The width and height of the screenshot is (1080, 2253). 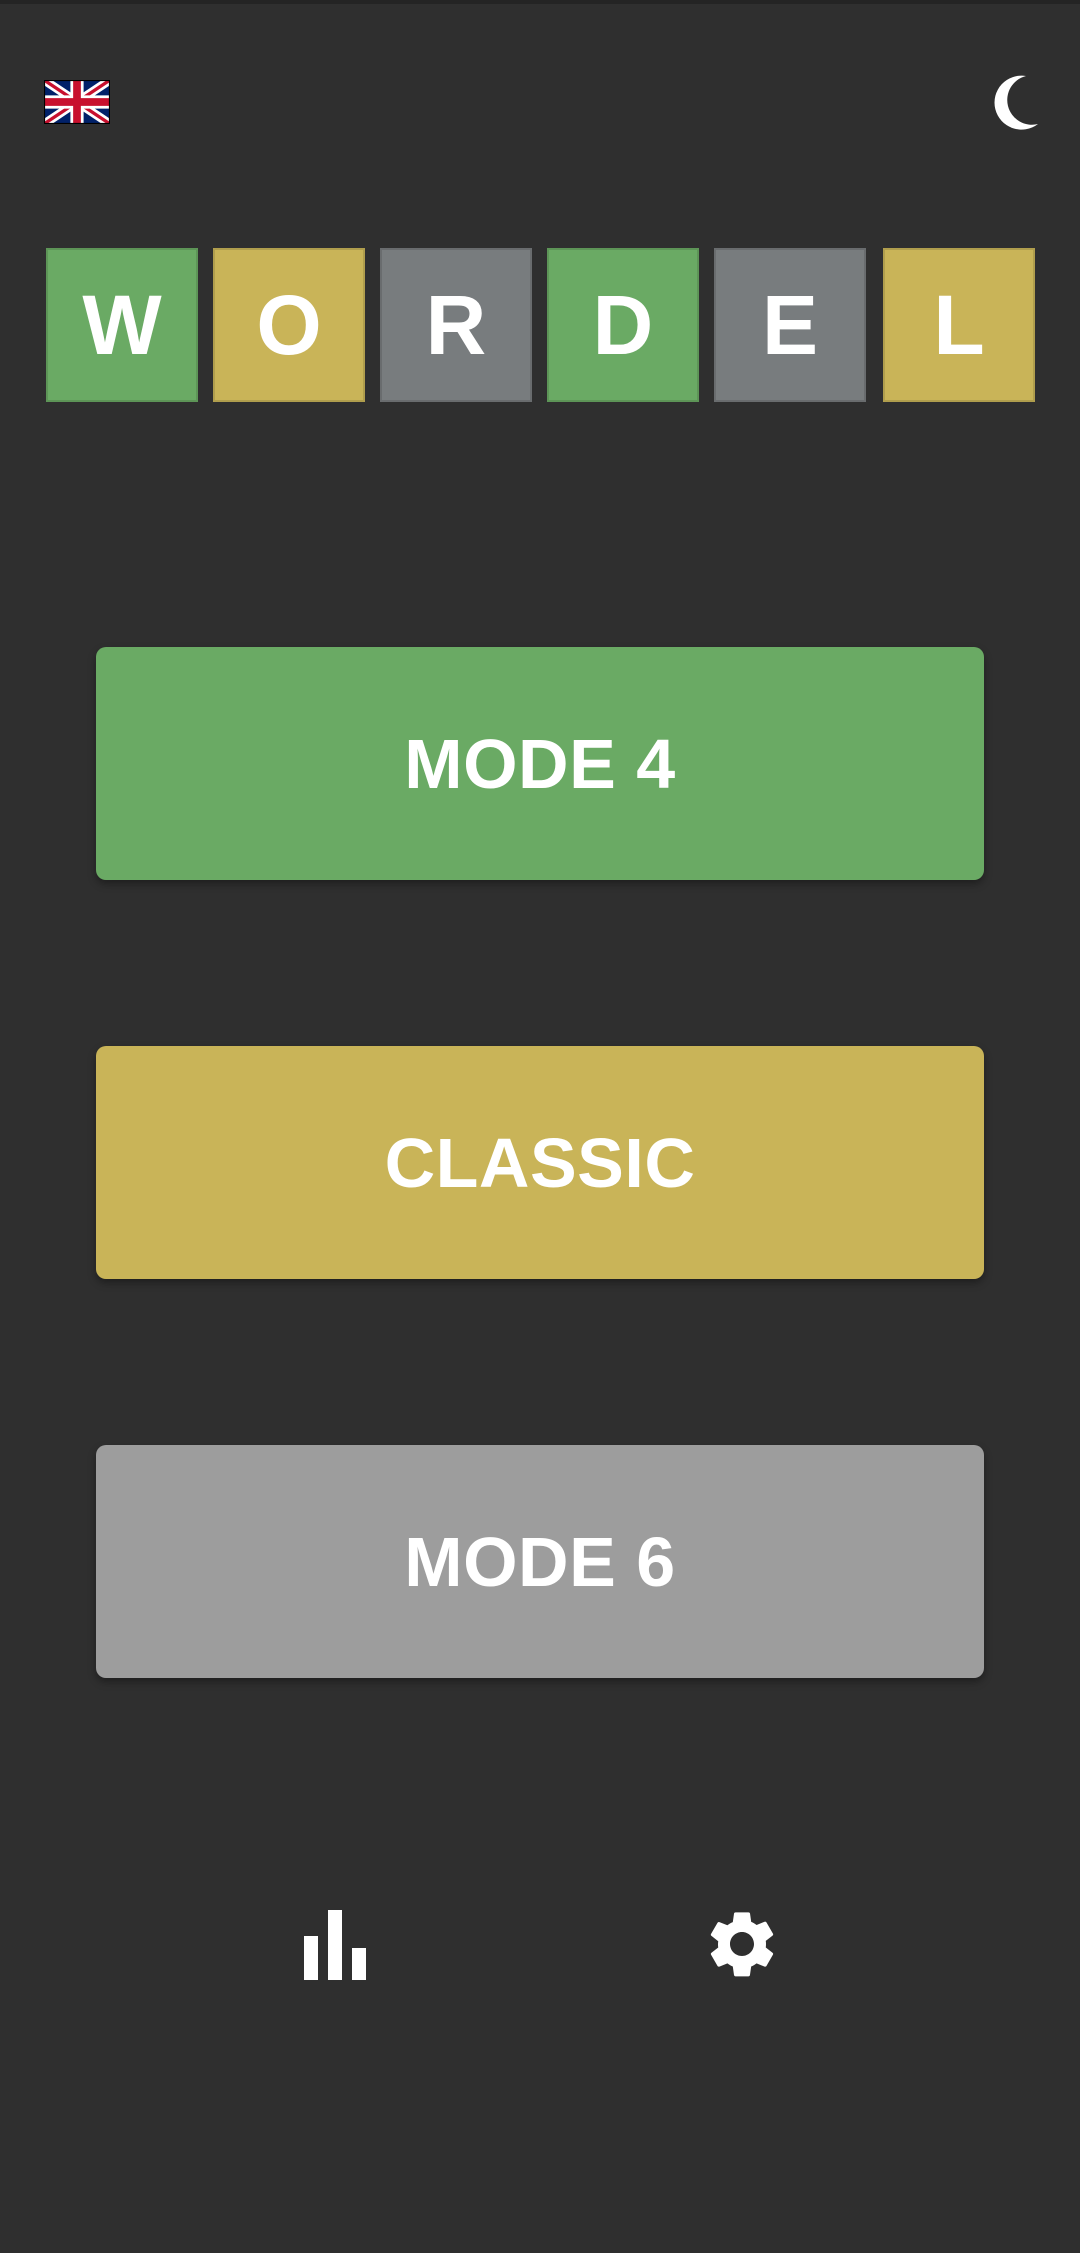 What do you see at coordinates (540, 2) in the screenshot?
I see `status-bar-edge` at bounding box center [540, 2].